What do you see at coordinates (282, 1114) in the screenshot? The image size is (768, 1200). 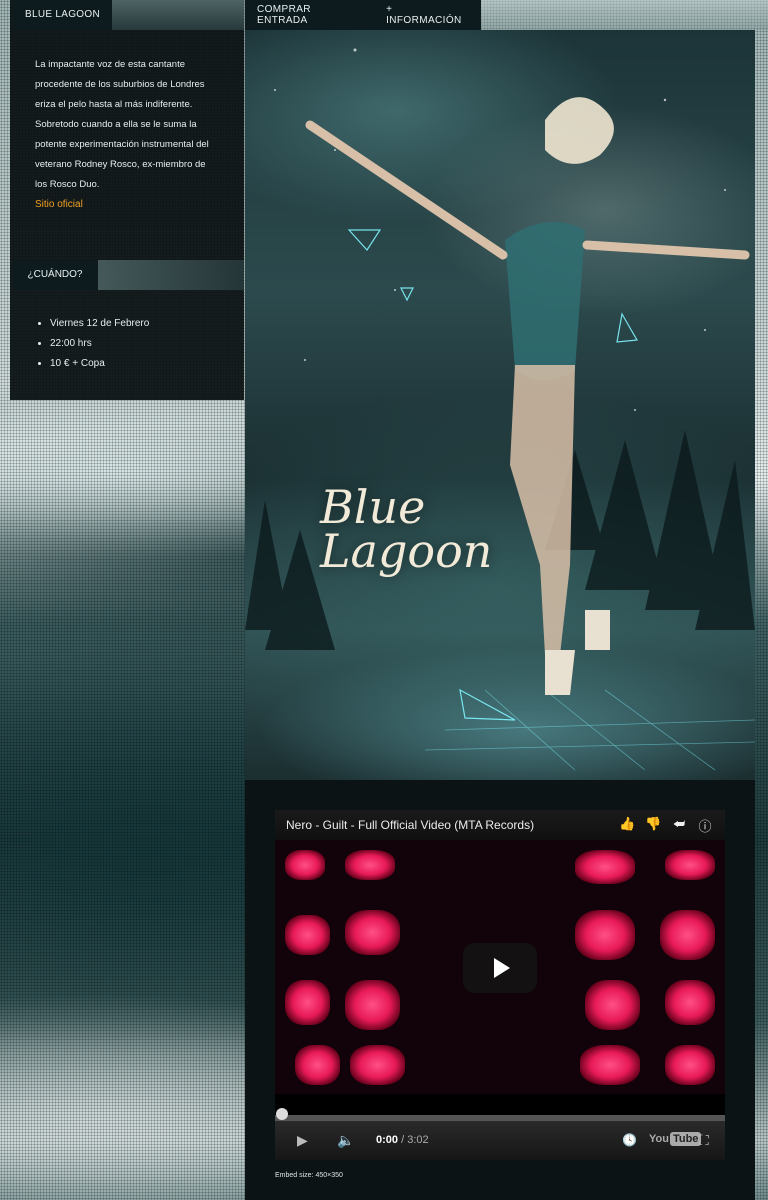 I see `progress-knob` at bounding box center [282, 1114].